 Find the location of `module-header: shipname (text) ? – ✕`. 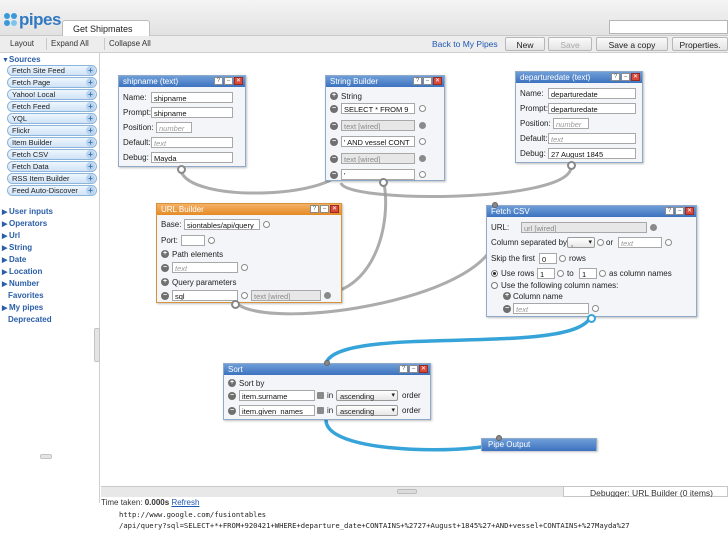

module-header: shipname (text) ? – ✕ is located at coordinates (182, 81).